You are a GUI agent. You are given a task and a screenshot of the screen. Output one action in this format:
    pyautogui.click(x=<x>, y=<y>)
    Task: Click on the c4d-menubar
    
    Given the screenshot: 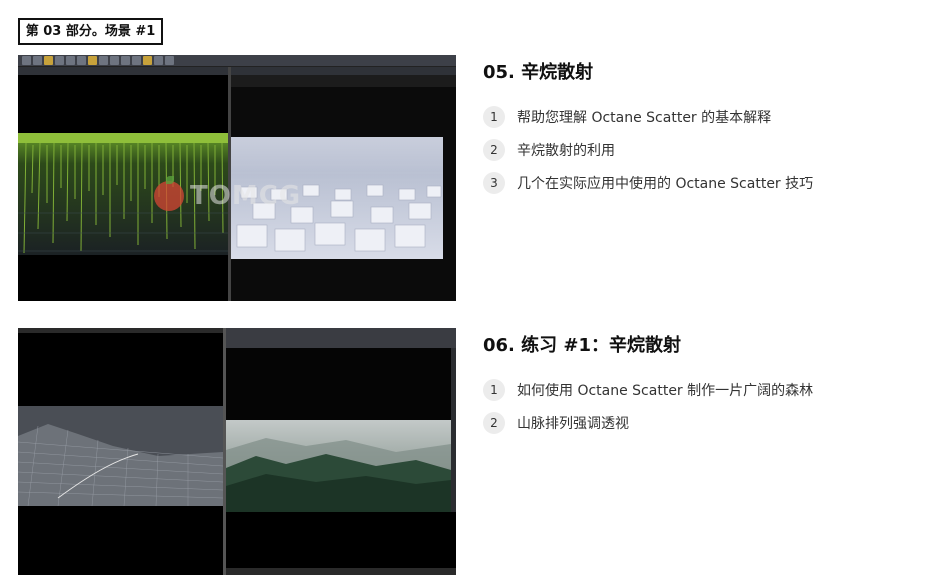 What is the action you would take?
    pyautogui.click(x=237, y=71)
    